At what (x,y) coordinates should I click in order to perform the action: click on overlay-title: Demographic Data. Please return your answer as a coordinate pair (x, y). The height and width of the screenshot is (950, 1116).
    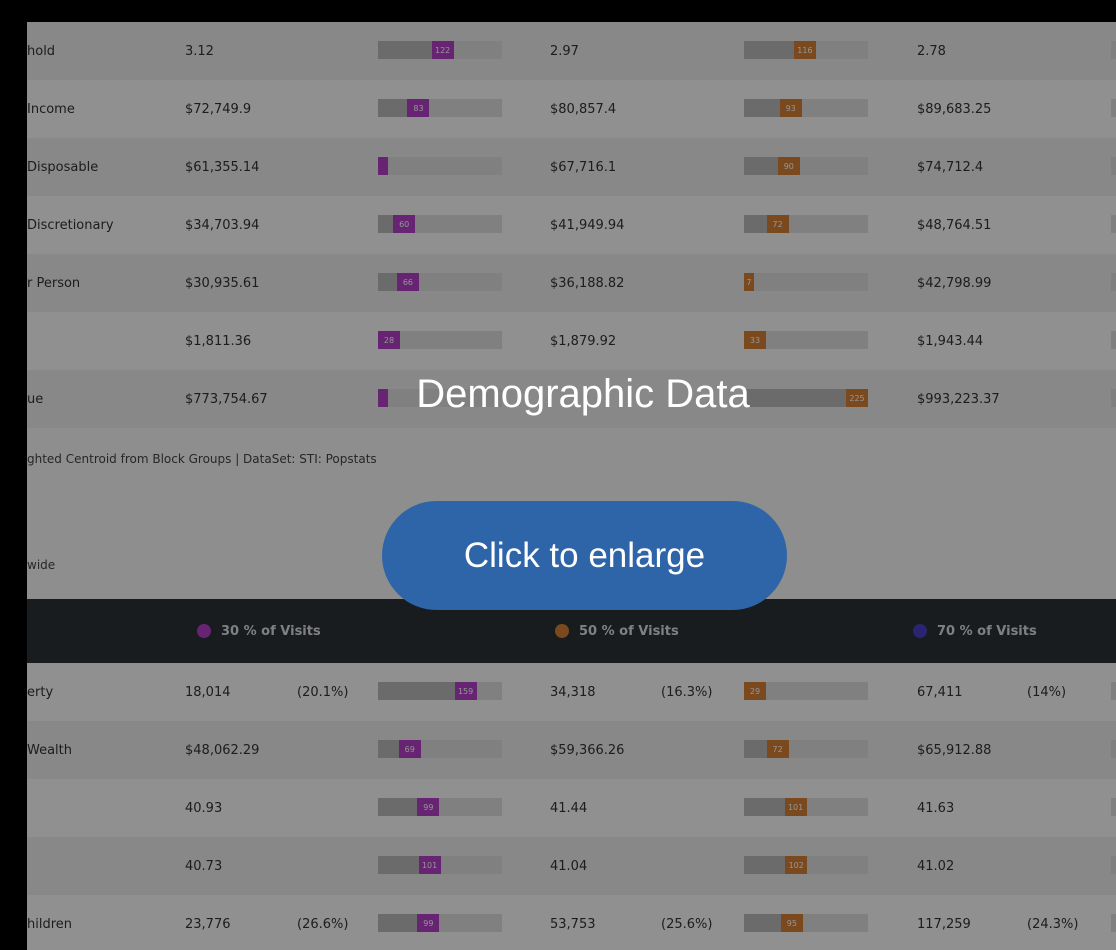
    Looking at the image, I should click on (583, 394).